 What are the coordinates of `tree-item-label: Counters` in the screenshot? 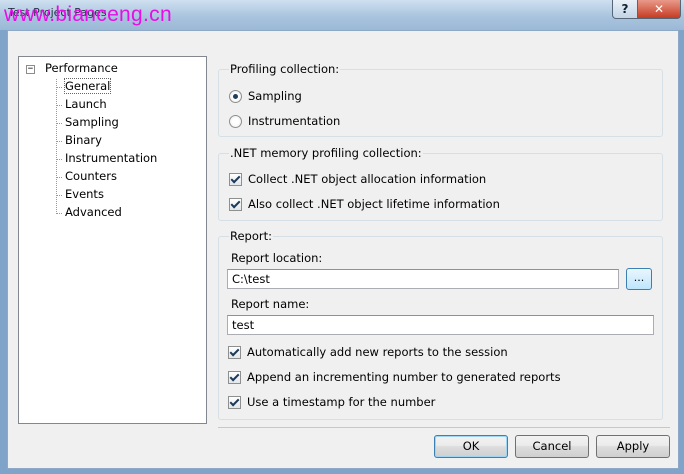 It's located at (91, 176).